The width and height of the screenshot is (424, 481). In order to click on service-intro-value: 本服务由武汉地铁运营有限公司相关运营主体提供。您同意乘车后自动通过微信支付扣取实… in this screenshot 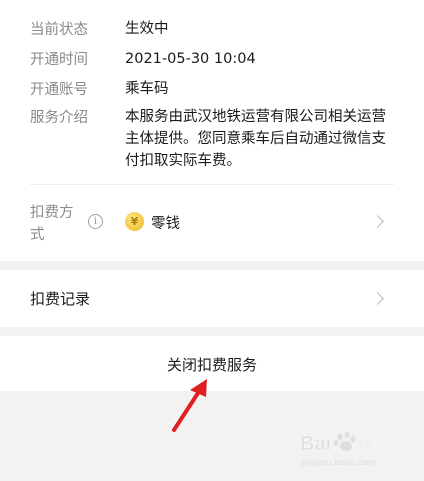, I will do `click(255, 139)`.